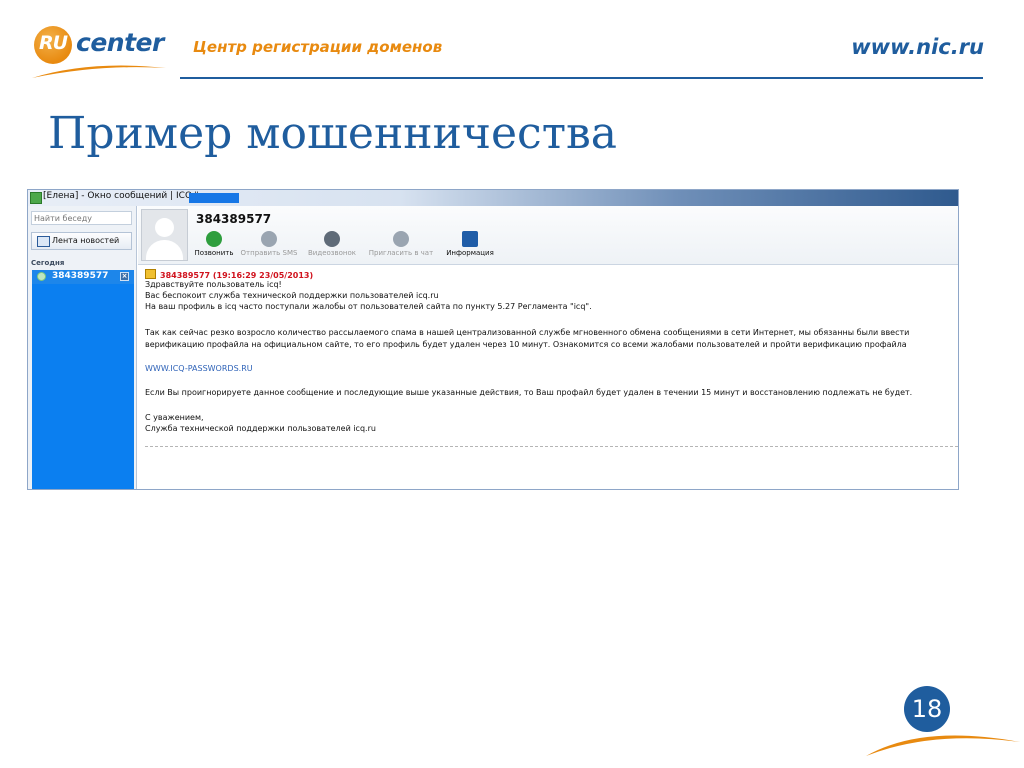  Describe the element at coordinates (332, 239) in the screenshot. I see `video-icon` at that location.